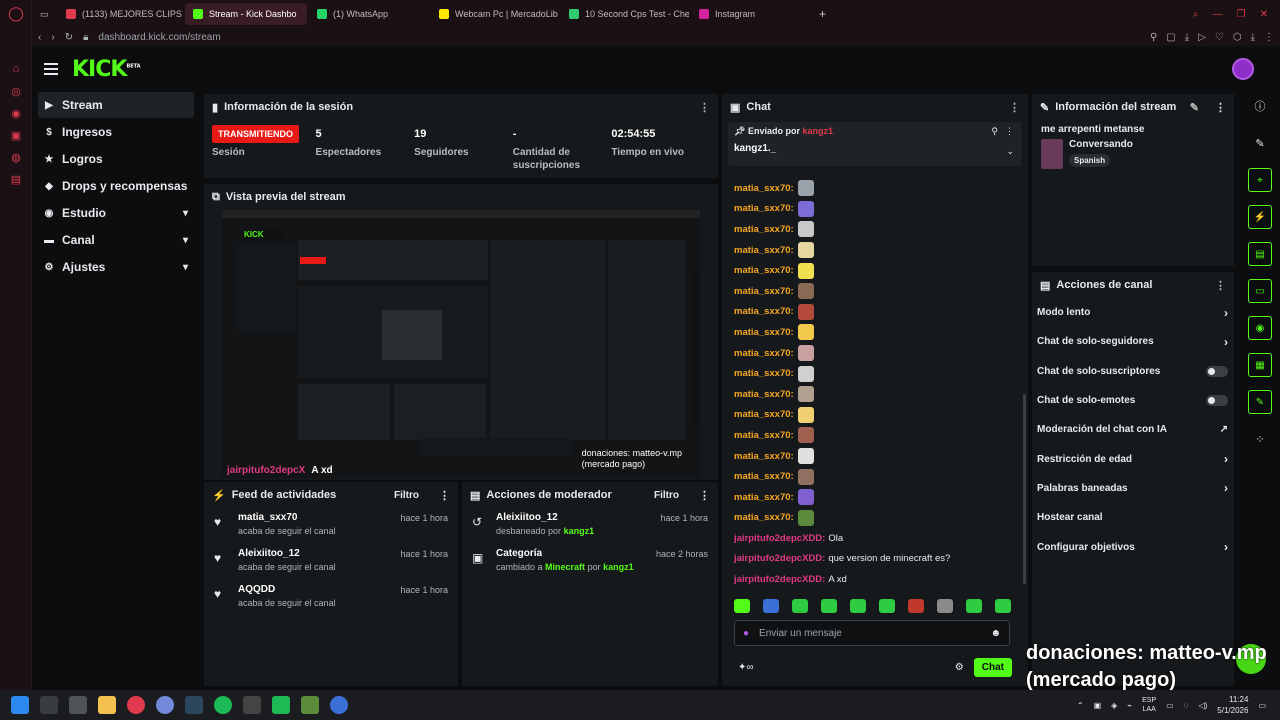 This screenshot has width=1280, height=720. Describe the element at coordinates (751, 14) in the screenshot. I see `browser-tab: Instagram` at that location.